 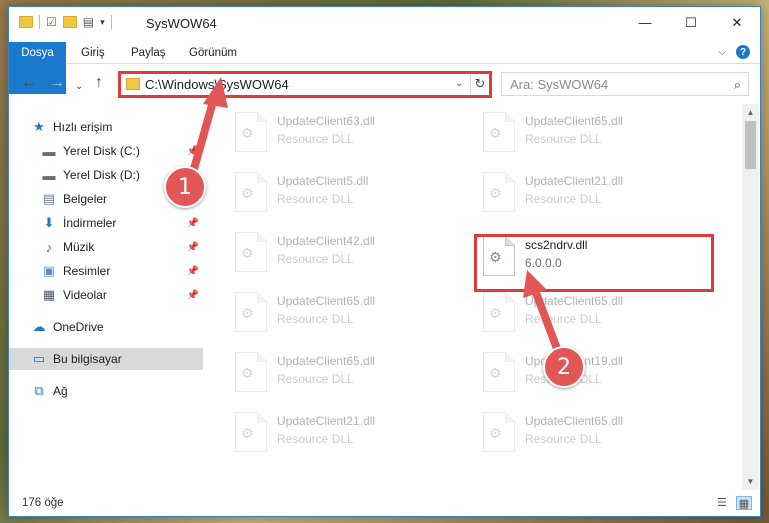 What do you see at coordinates (215, 92) in the screenshot?
I see `arrow-1-head` at bounding box center [215, 92].